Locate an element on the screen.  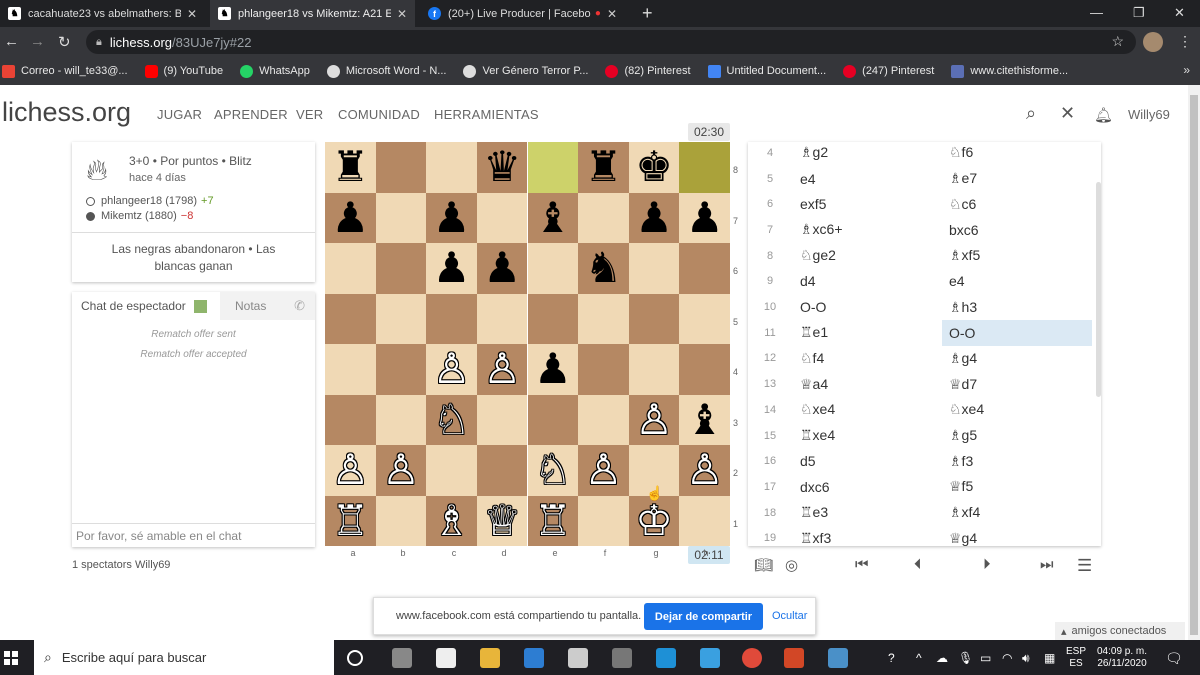
white-move: ♖xe4 is located at coordinates (867, 436).